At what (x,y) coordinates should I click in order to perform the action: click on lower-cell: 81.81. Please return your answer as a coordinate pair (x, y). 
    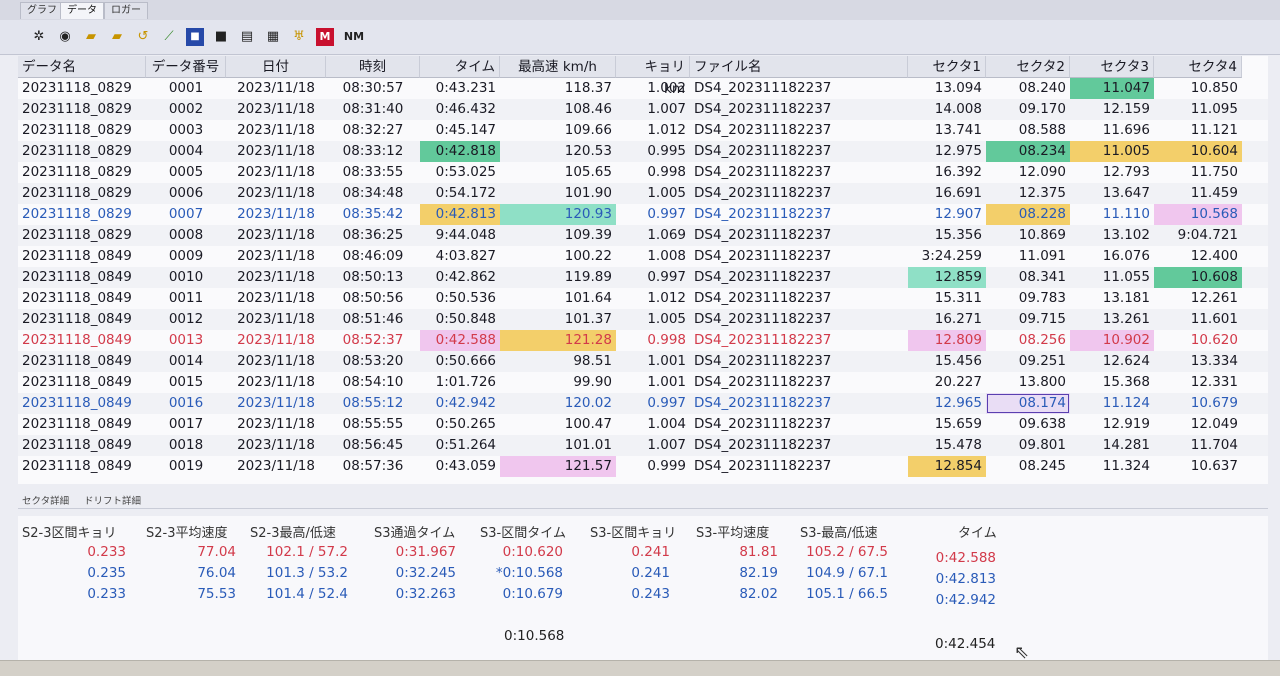
    Looking at the image, I should click on (758, 552).